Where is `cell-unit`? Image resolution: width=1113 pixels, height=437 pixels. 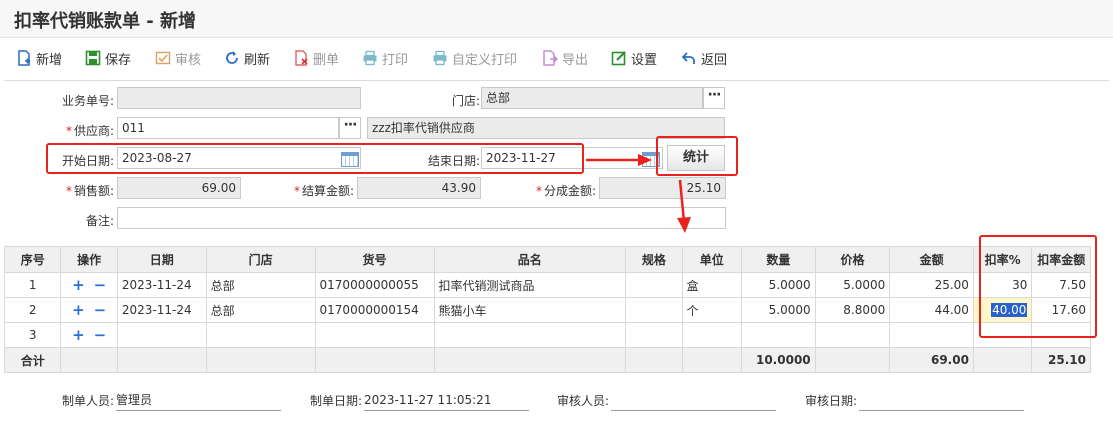 cell-unit is located at coordinates (712, 335).